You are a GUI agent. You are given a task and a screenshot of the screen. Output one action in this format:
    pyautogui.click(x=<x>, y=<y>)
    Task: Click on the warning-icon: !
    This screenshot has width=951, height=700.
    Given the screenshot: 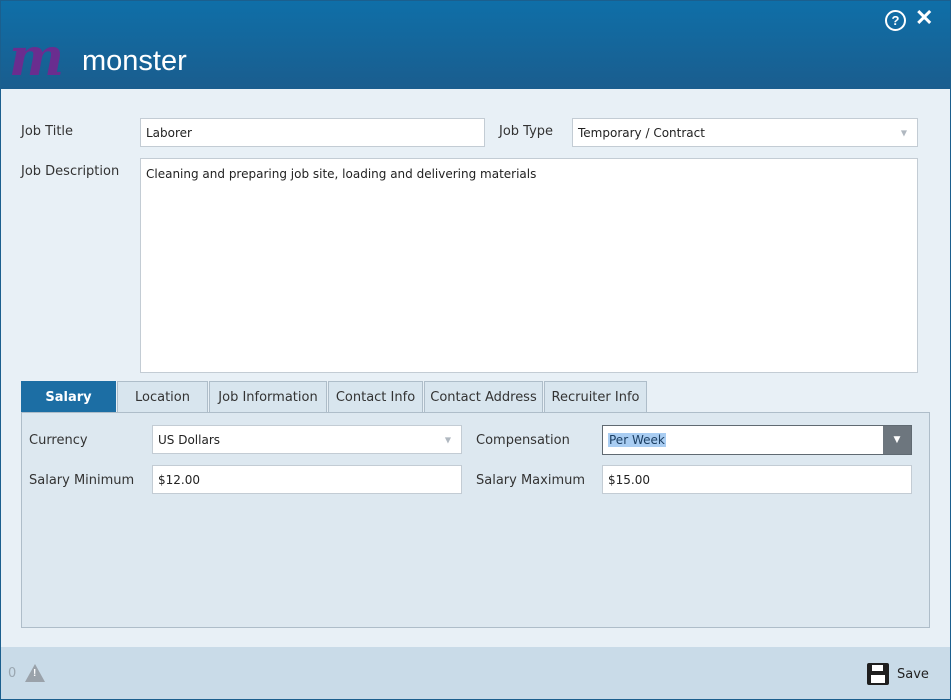 What is the action you would take?
    pyautogui.click(x=35, y=673)
    